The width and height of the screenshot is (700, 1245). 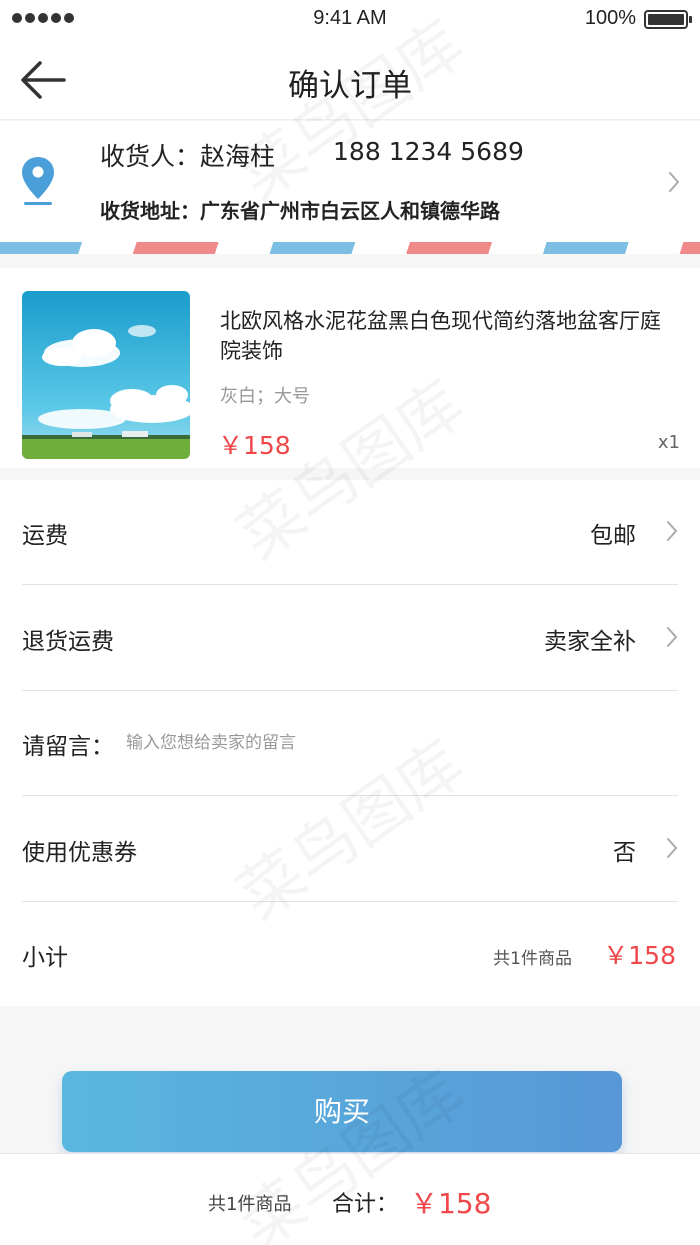 I want to click on location-pin-icon, so click(x=38, y=181).